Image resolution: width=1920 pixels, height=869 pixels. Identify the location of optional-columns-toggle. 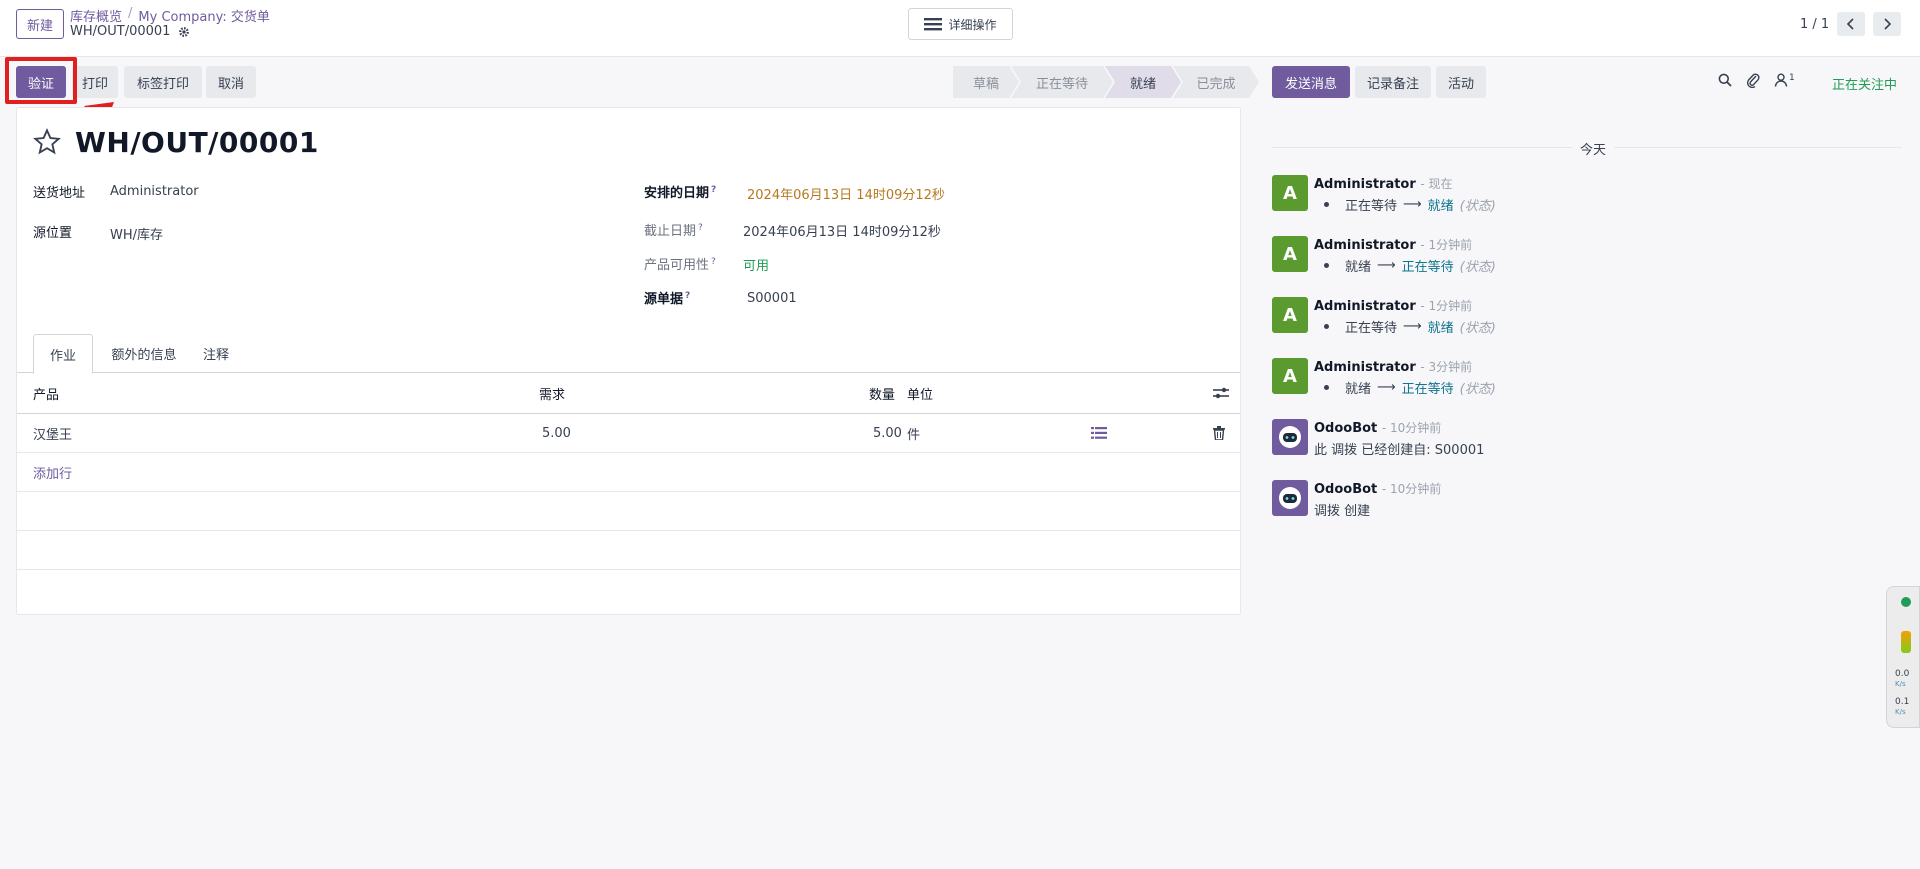
(1221, 393).